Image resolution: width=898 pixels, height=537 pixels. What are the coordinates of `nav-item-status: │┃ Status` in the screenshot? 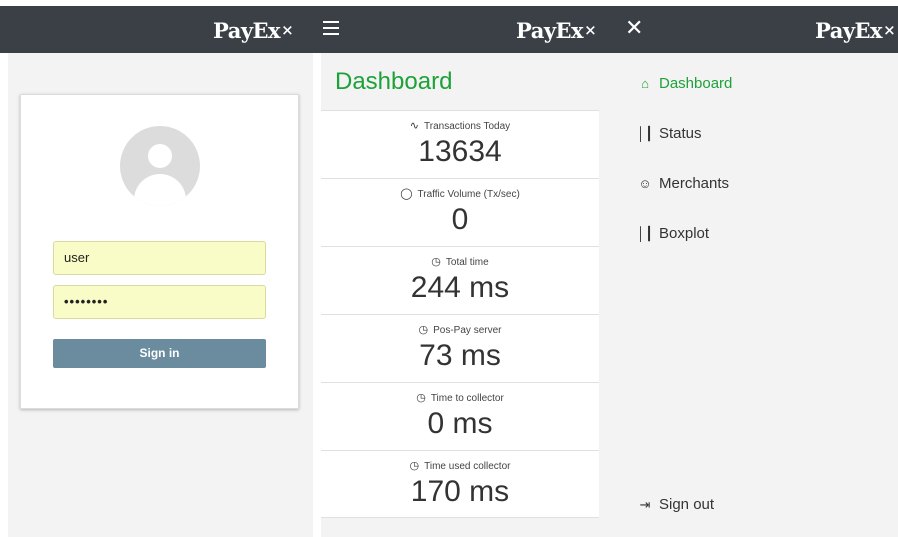 It's located at (669, 133).